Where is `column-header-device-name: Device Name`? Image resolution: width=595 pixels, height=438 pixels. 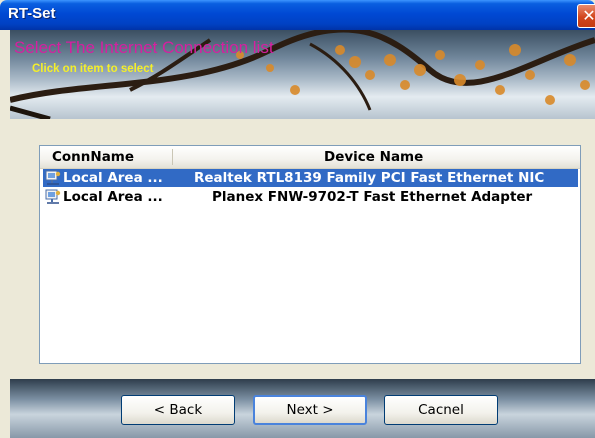
column-header-device-name: Device Name is located at coordinates (373, 157).